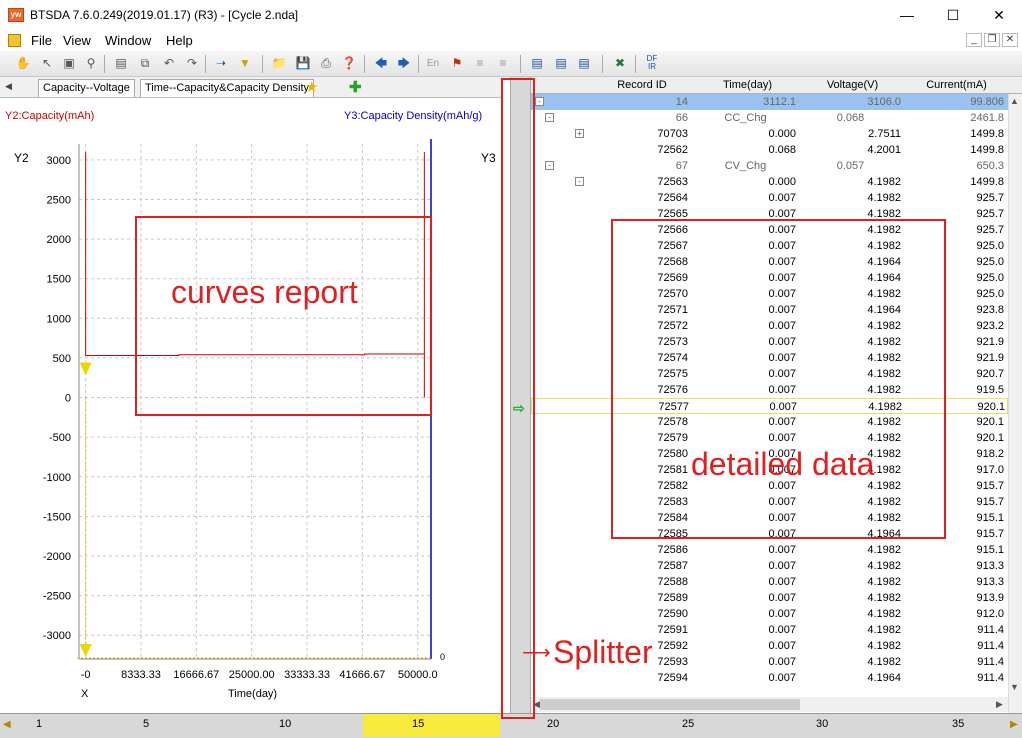 The width and height of the screenshot is (1022, 738). What do you see at coordinates (990, 550) in the screenshot?
I see `current-cell: 915.1` at bounding box center [990, 550].